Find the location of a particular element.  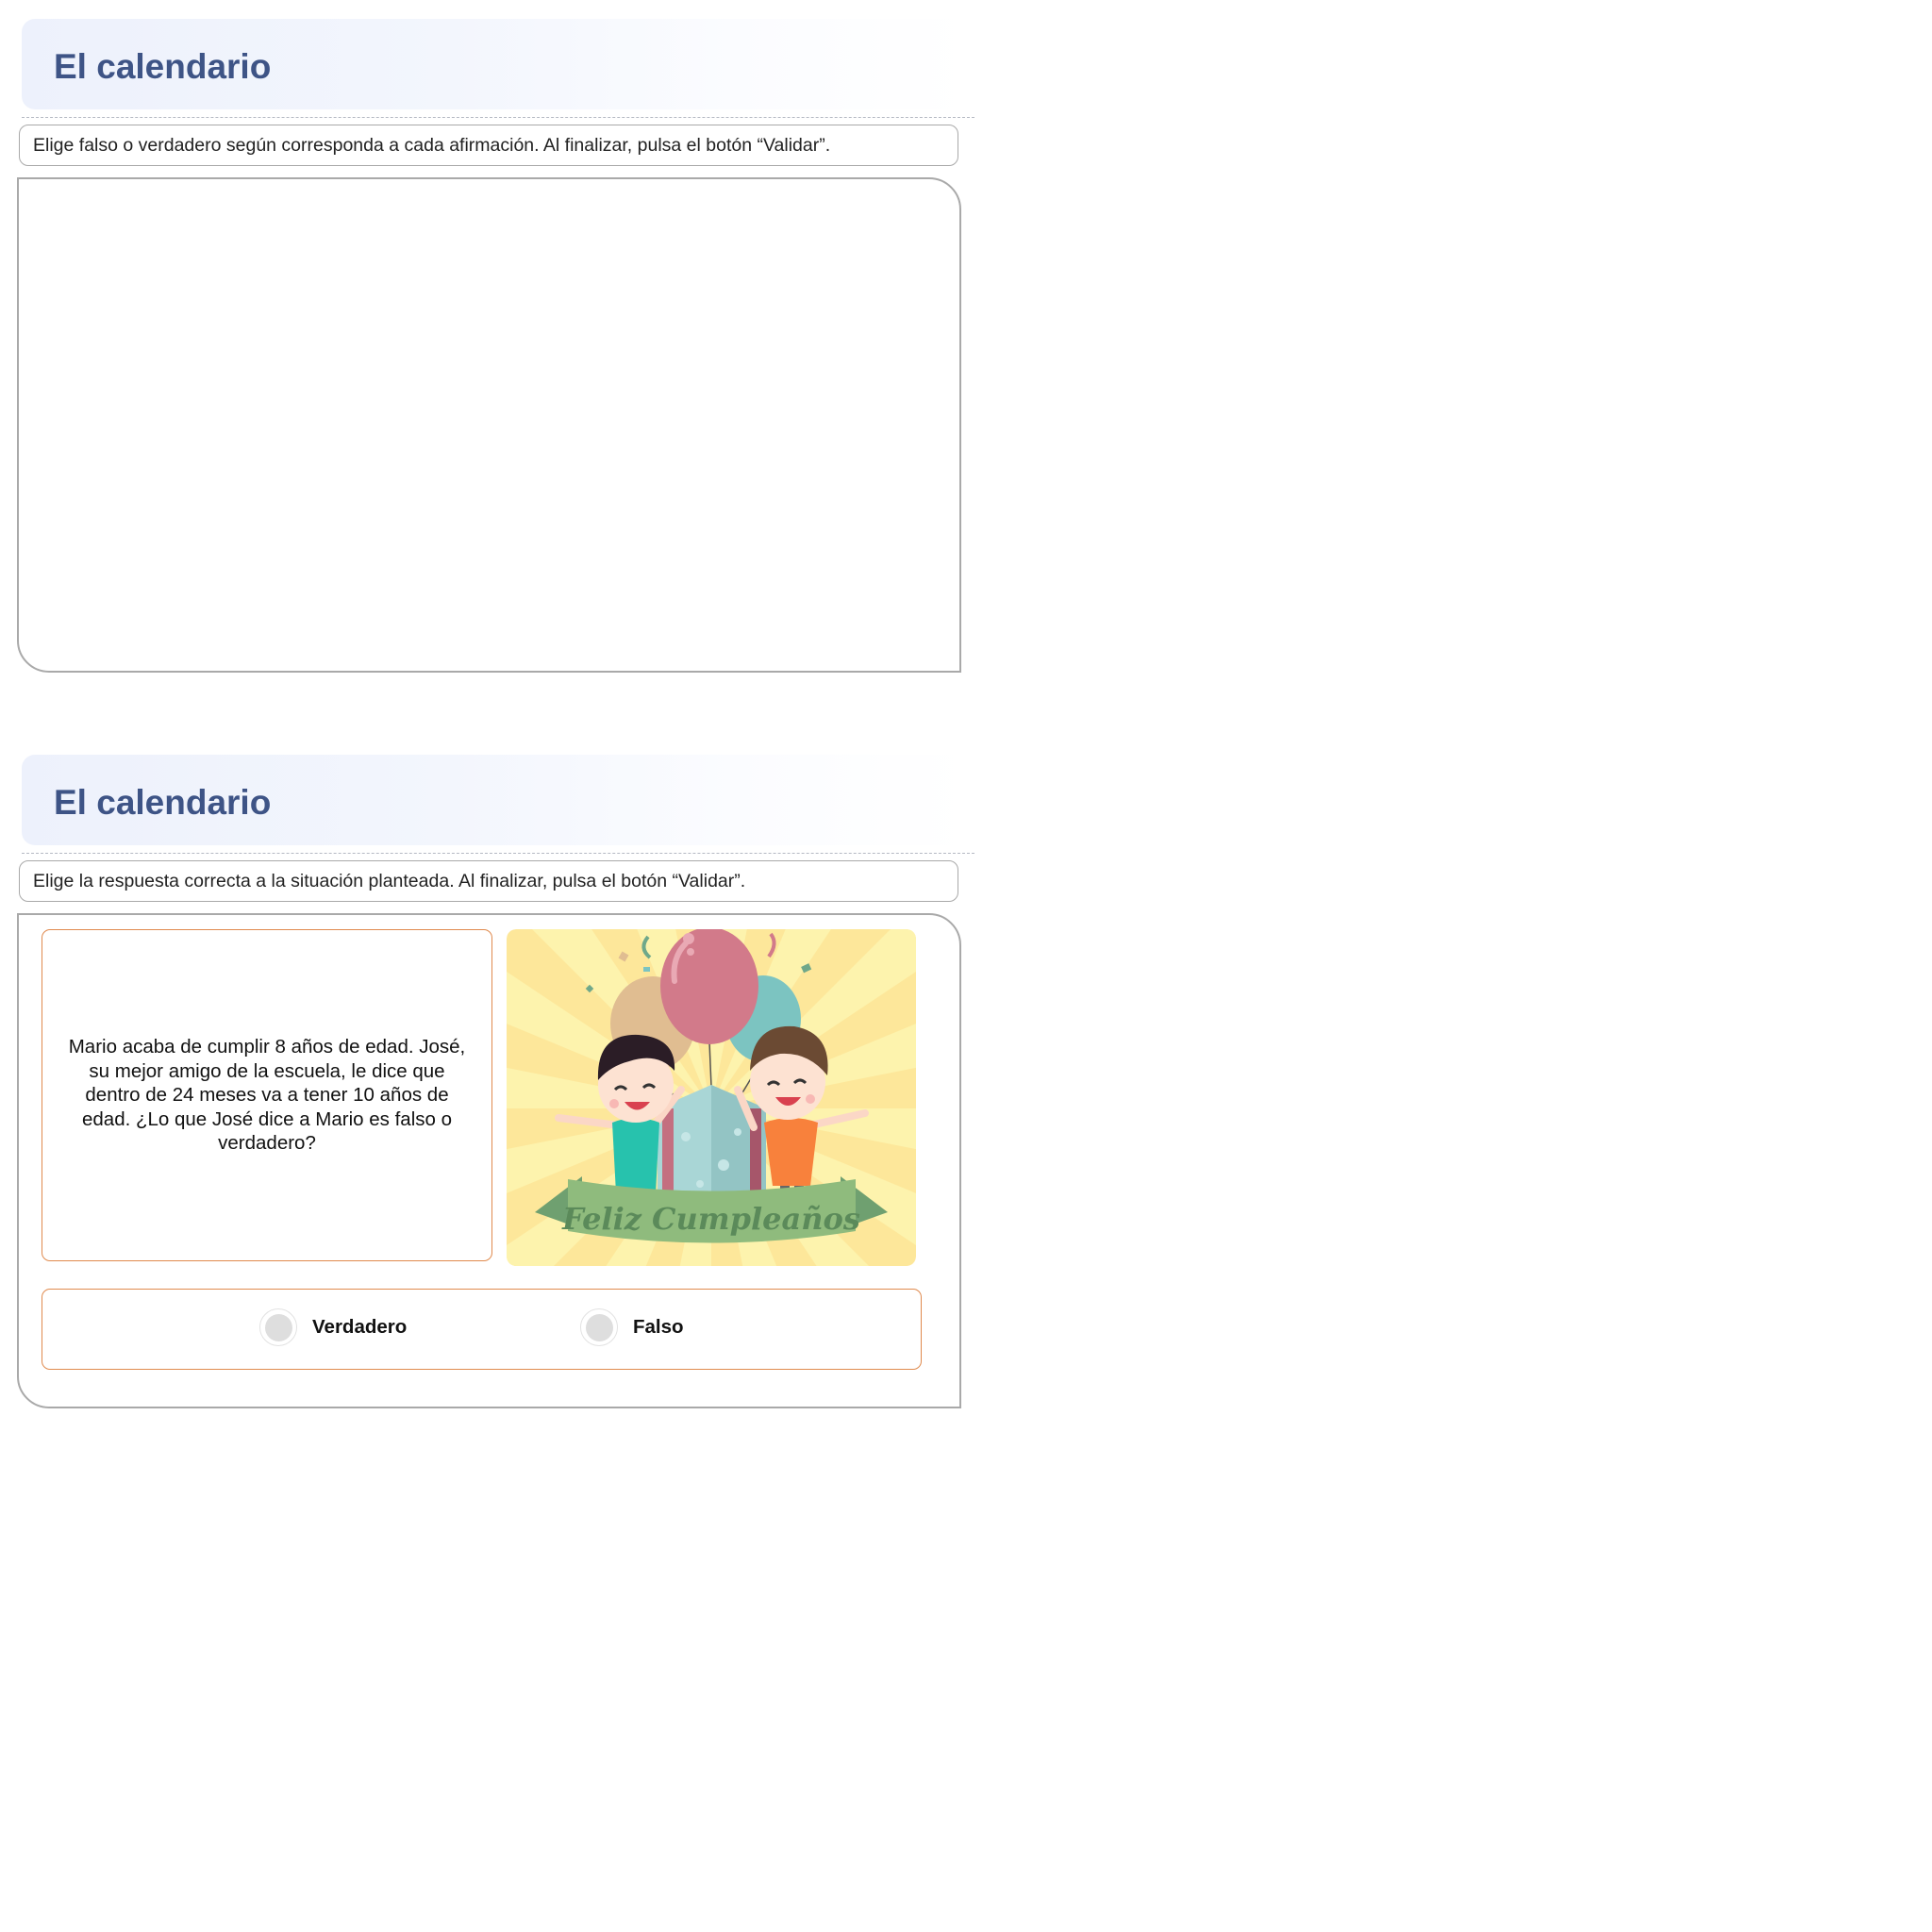

birthday-kids-image: Feliz Cumpleaños is located at coordinates (712, 1098).